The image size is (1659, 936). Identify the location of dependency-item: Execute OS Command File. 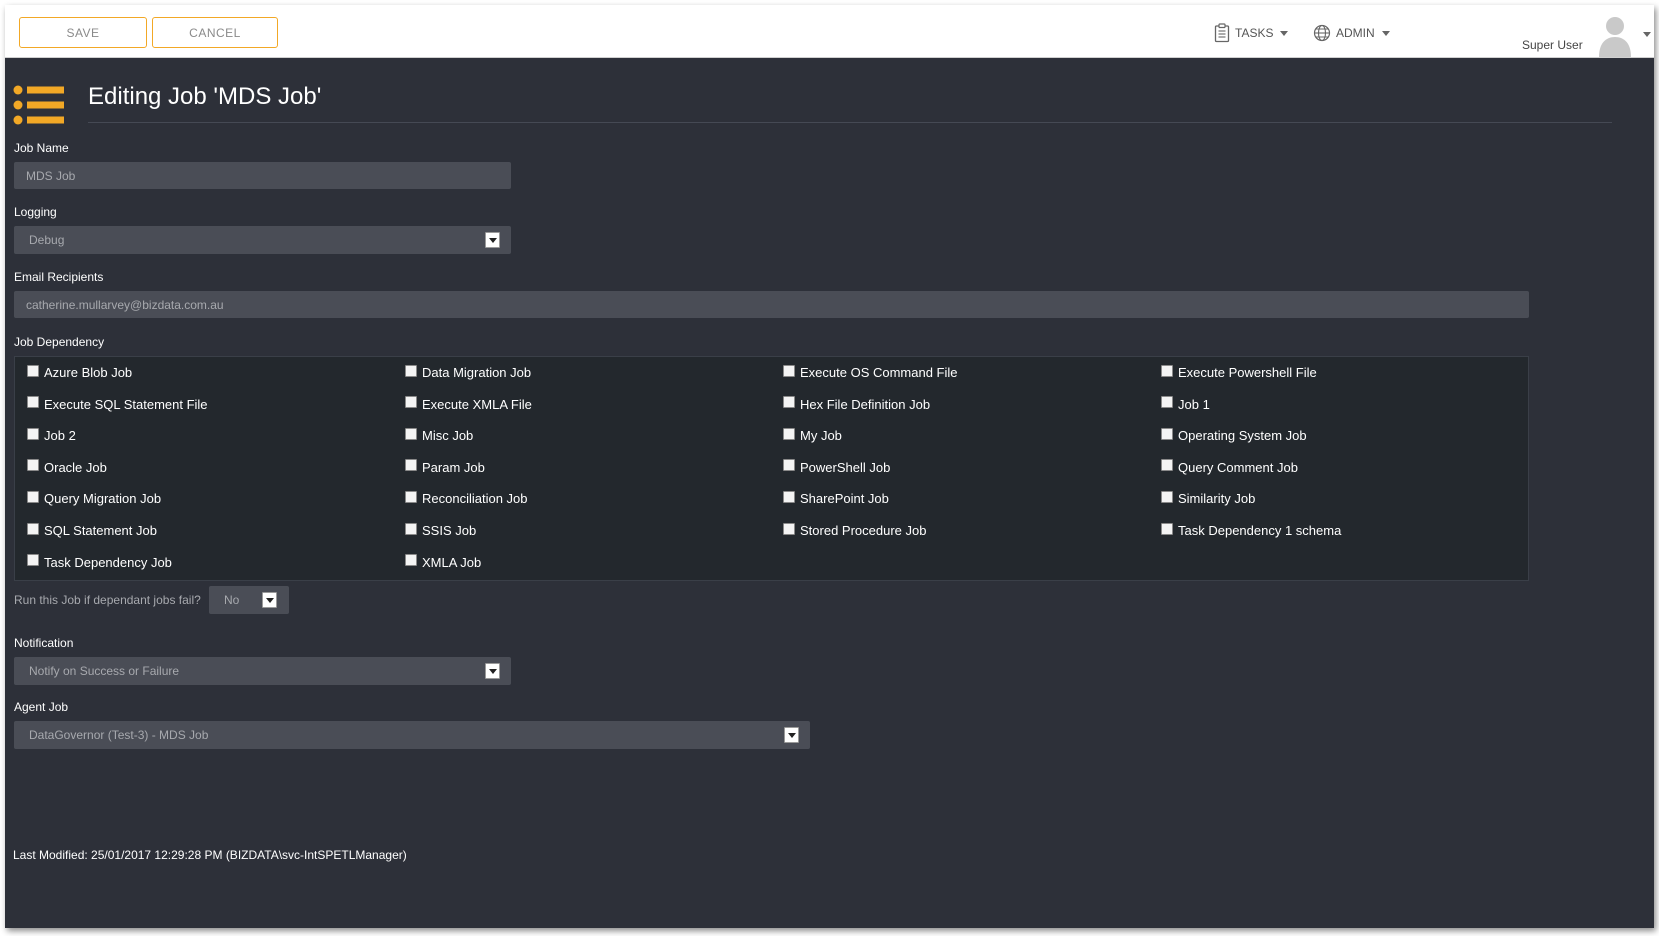
(870, 372).